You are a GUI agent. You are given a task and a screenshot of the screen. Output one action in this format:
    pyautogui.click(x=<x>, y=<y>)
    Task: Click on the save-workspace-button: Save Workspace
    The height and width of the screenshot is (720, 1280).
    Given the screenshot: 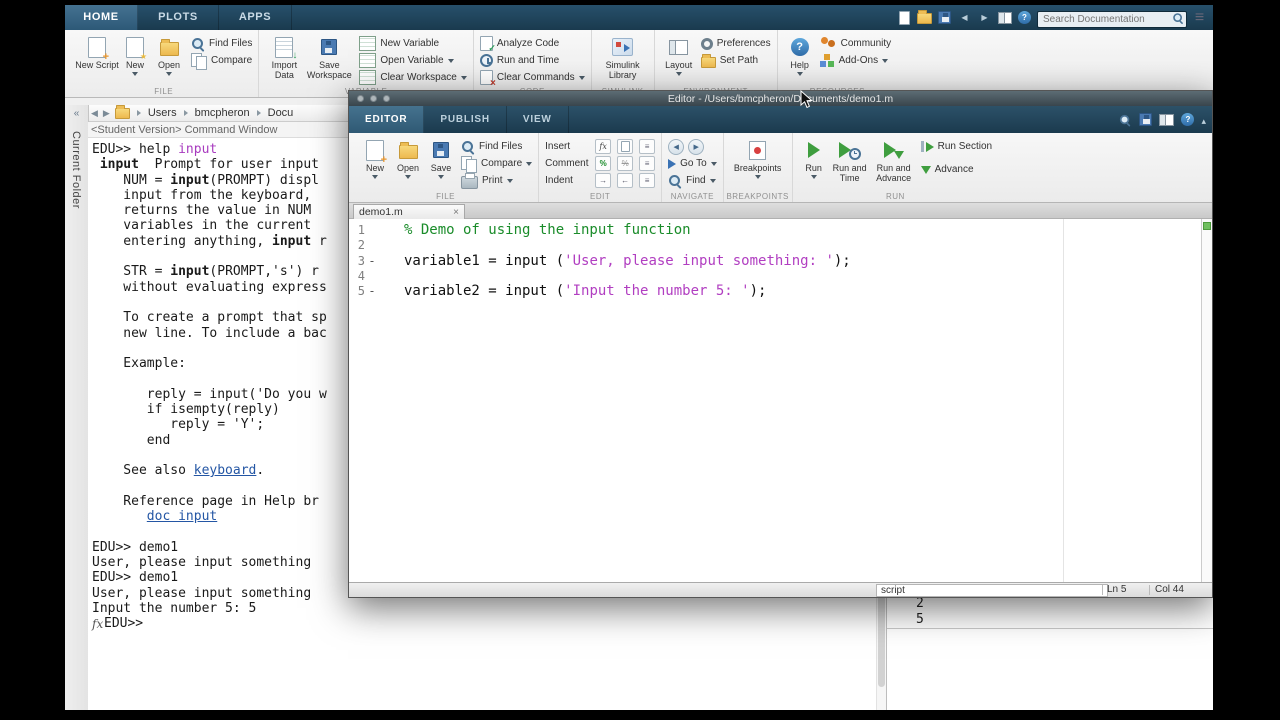 What is the action you would take?
    pyautogui.click(x=329, y=58)
    